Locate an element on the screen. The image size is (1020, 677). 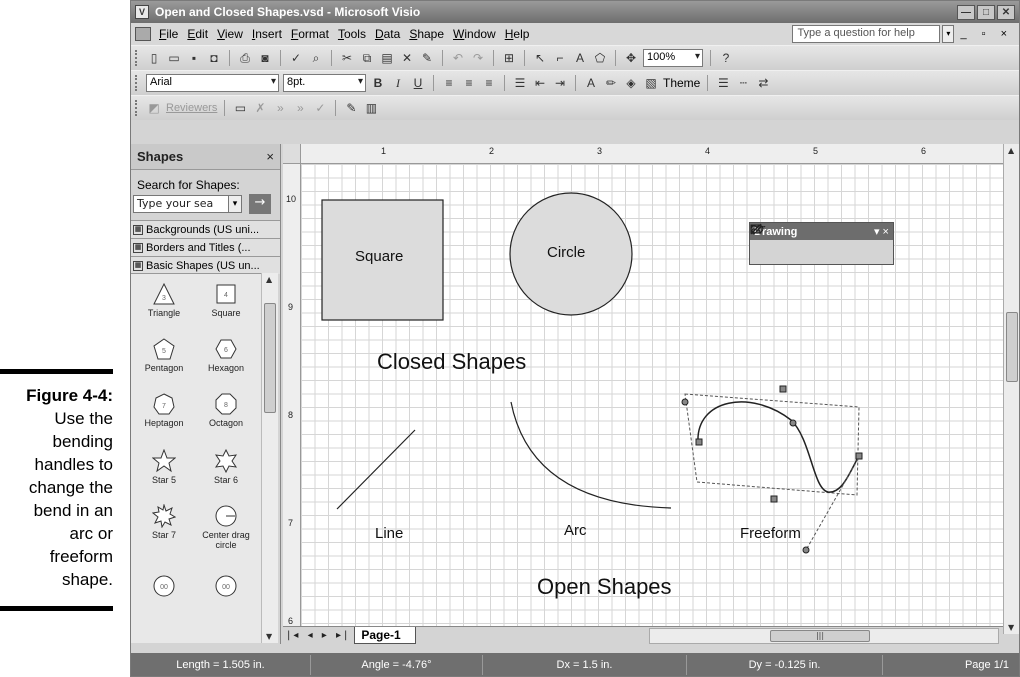
permission-icon: ◘ is located at coordinates (214, 58).